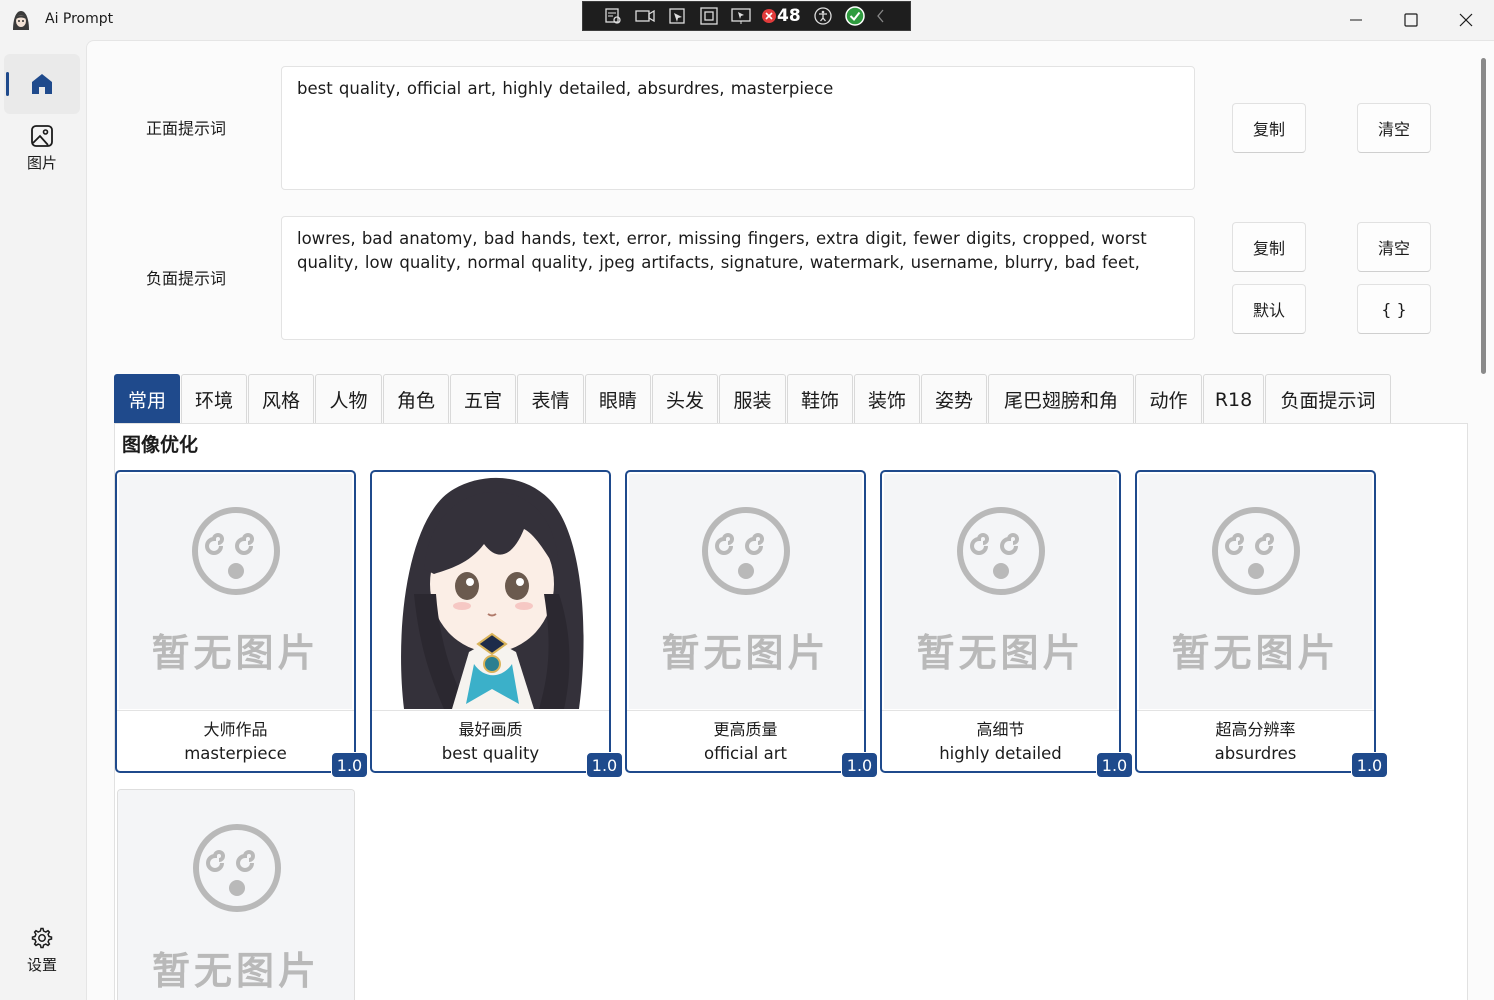  Describe the element at coordinates (881, 16) in the screenshot. I see `collapse-toolbar-icon` at that location.